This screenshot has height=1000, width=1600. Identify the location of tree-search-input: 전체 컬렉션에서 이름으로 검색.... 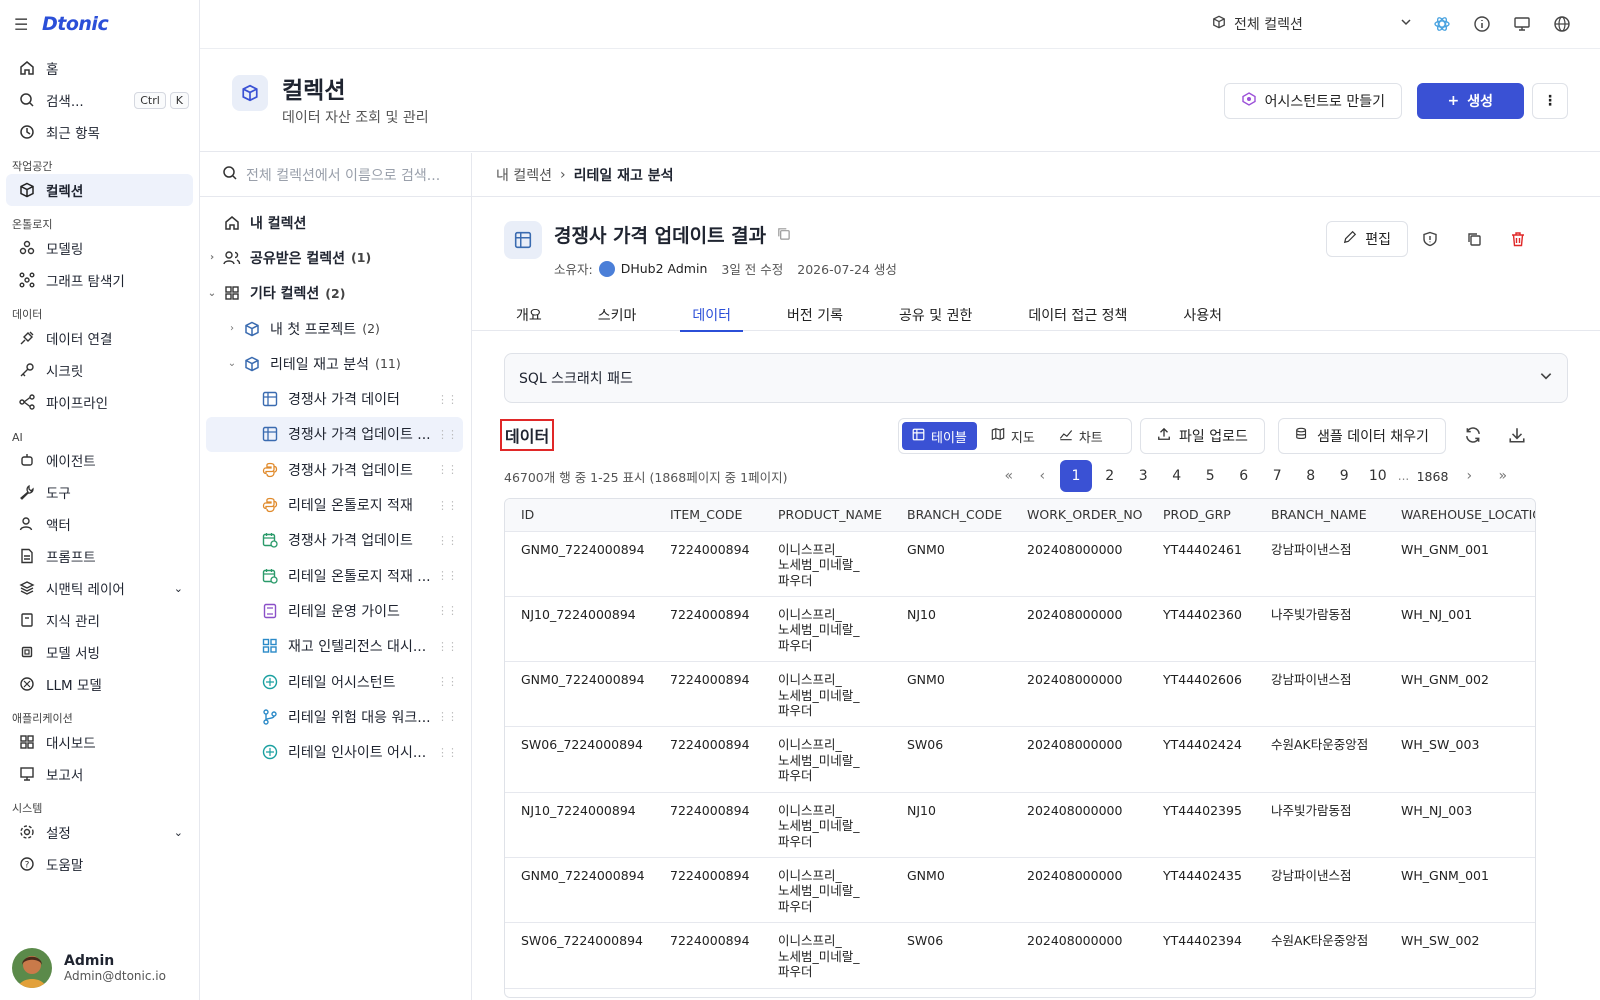
(335, 175).